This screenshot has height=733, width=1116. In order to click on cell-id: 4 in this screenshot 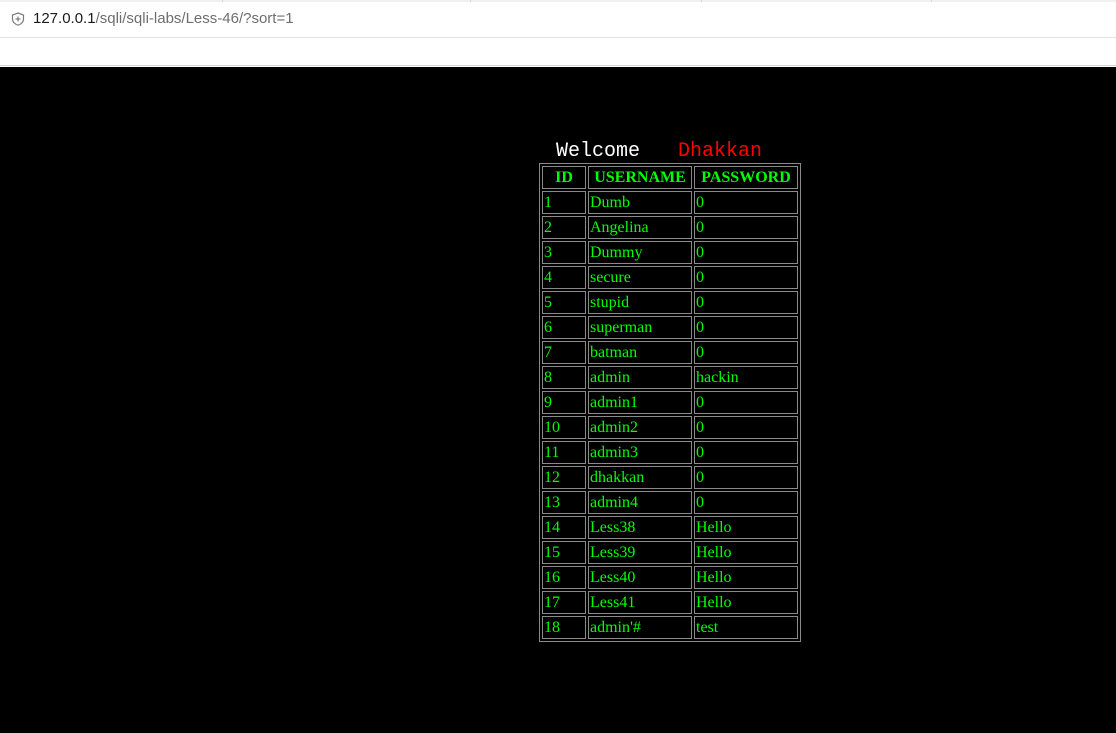, I will do `click(564, 277)`.